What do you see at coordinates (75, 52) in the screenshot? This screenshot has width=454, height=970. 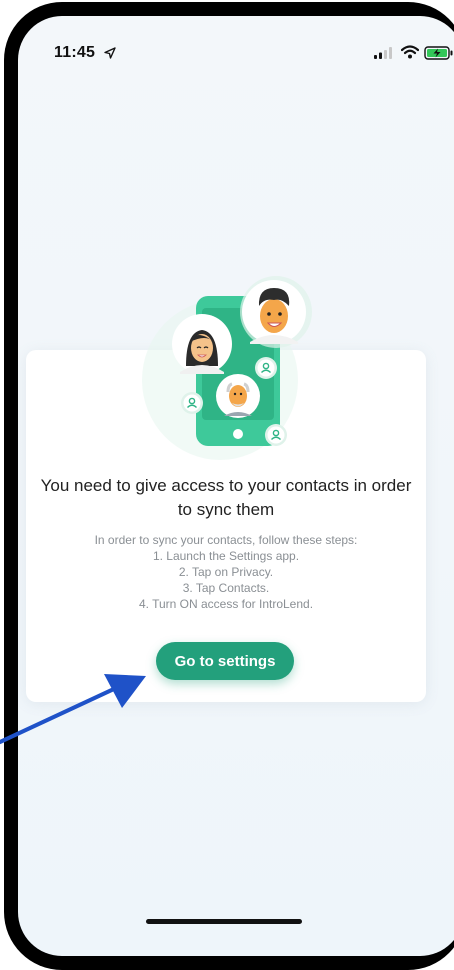 I see `status-time: 11:45` at bounding box center [75, 52].